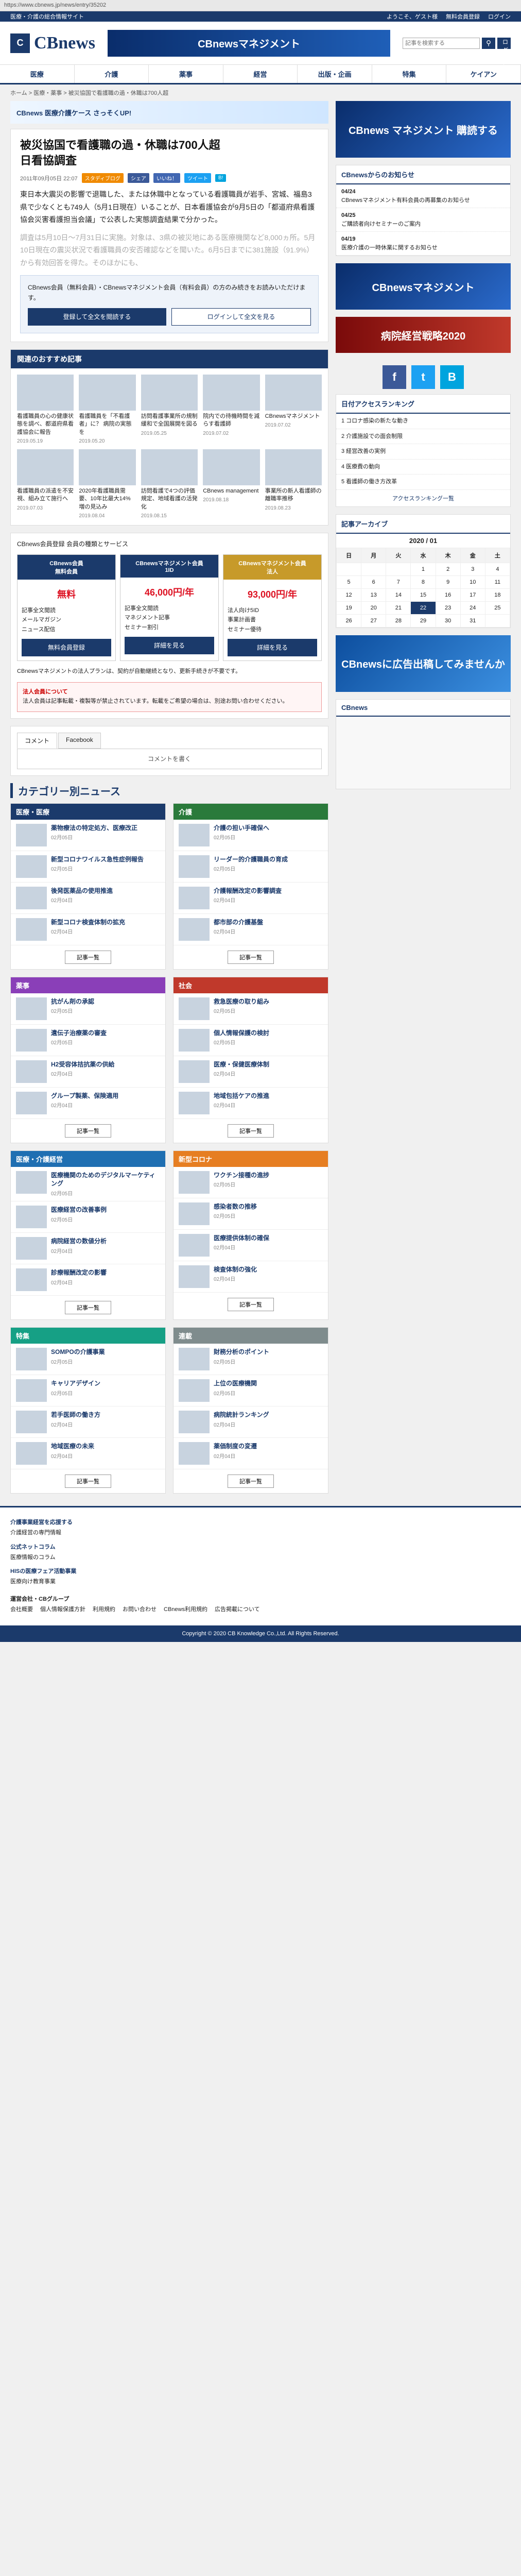 The image size is (521, 2576). Describe the element at coordinates (242, 1352) in the screenshot. I see `category-item-title: 財務分析のポイント` at that location.